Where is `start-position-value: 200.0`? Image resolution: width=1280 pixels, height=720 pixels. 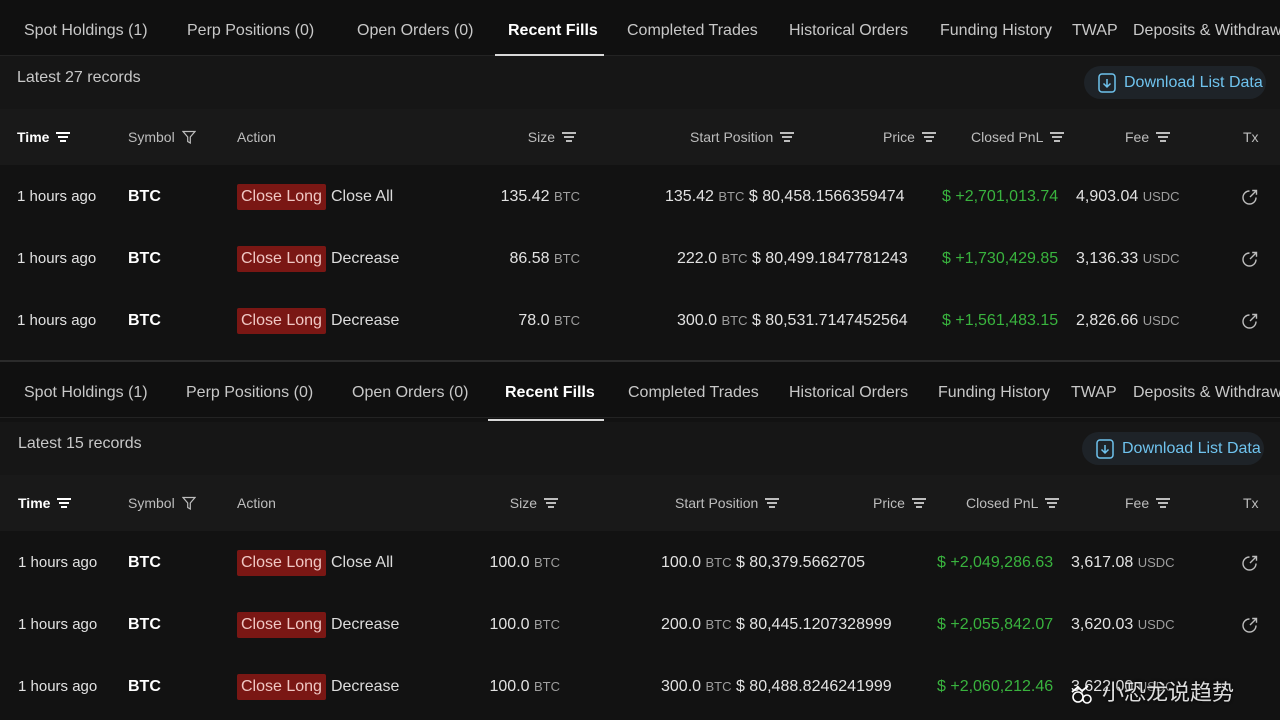 start-position-value: 200.0 is located at coordinates (681, 624).